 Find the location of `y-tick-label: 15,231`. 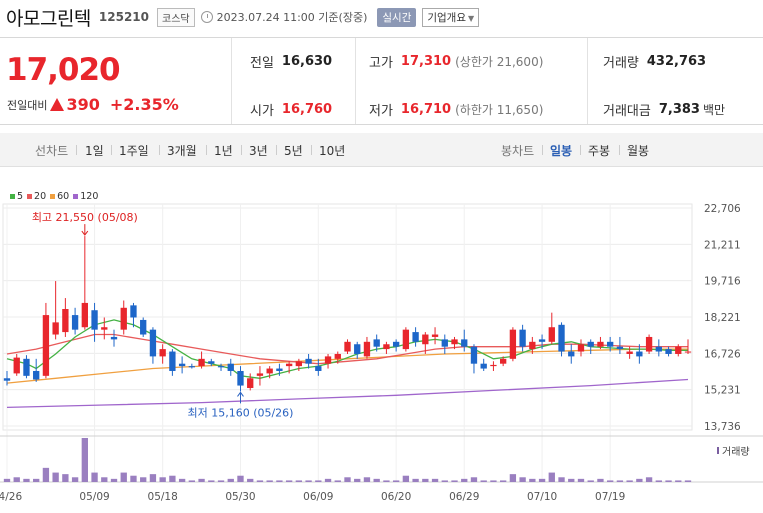

y-tick-label: 15,231 is located at coordinates (722, 391).